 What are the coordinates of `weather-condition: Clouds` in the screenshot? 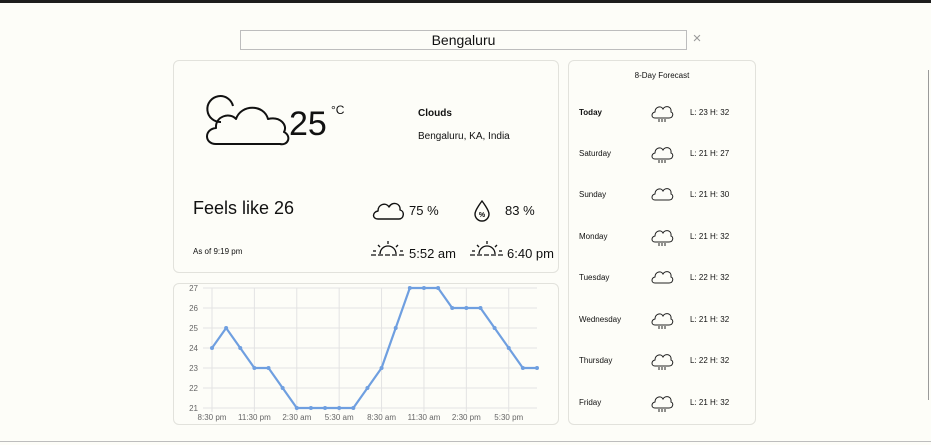 It's located at (435, 113).